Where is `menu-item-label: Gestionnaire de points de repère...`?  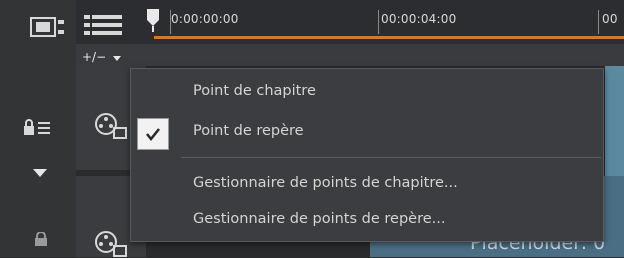 menu-item-label: Gestionnaire de points de repère... is located at coordinates (319, 219).